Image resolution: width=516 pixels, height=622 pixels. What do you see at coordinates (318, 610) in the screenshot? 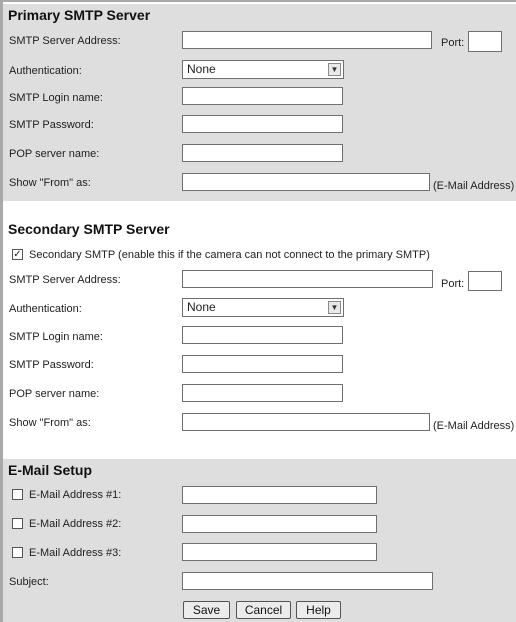
I see `help-button: Help` at bounding box center [318, 610].